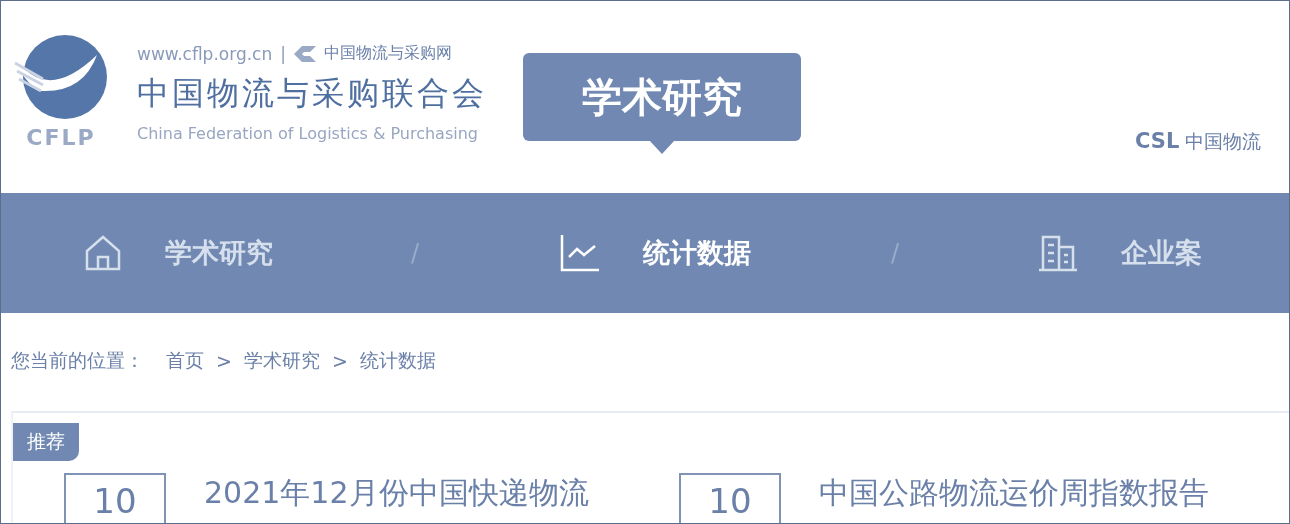  What do you see at coordinates (46, 442) in the screenshot?
I see `recommend-tag: 推荐` at bounding box center [46, 442].